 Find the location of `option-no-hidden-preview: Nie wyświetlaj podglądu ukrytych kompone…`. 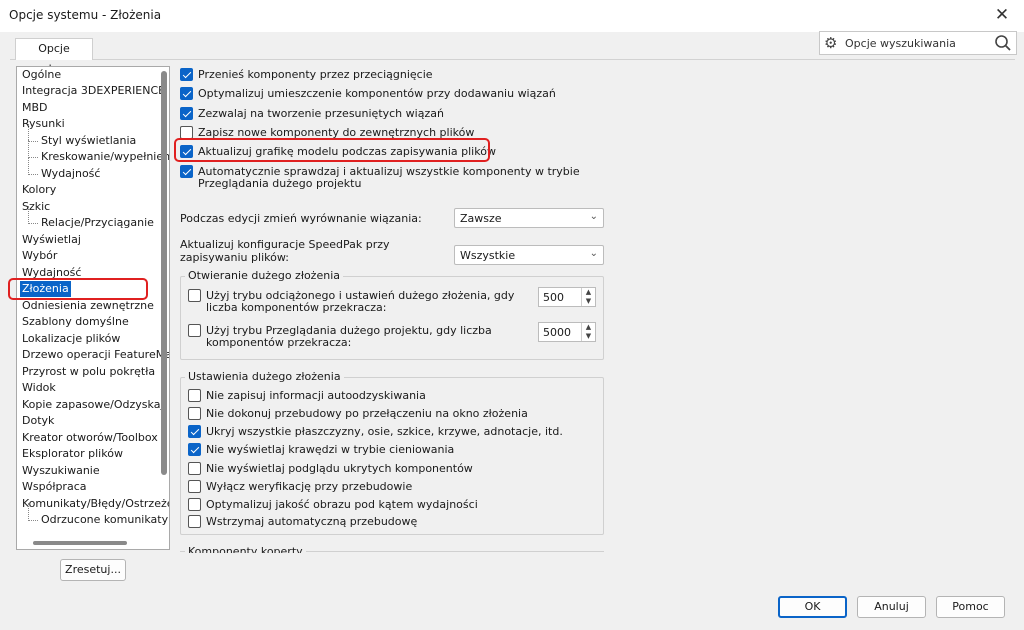

option-no-hidden-preview: Nie wyświetlaj podglądu ukrytych kompone… is located at coordinates (388, 469).